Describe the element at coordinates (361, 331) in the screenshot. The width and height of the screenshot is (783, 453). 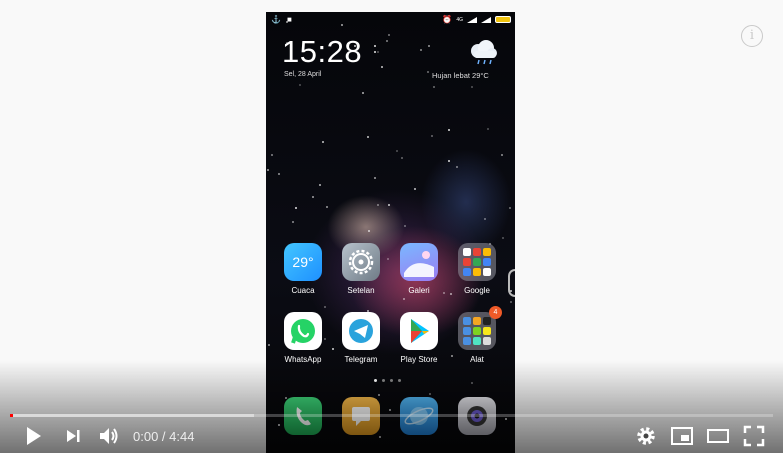
I see `telegram-icon` at that location.